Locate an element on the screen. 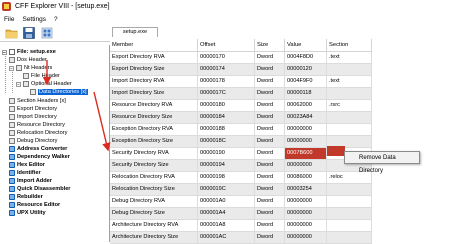 This screenshot has width=474, height=244. menu-help: ? is located at coordinates (56, 19).